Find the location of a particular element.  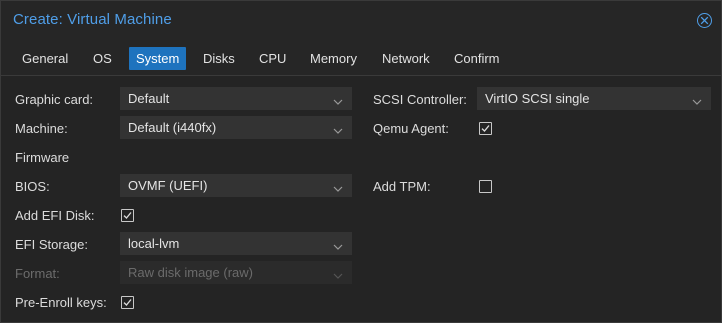

tab-system: System is located at coordinates (158, 58).